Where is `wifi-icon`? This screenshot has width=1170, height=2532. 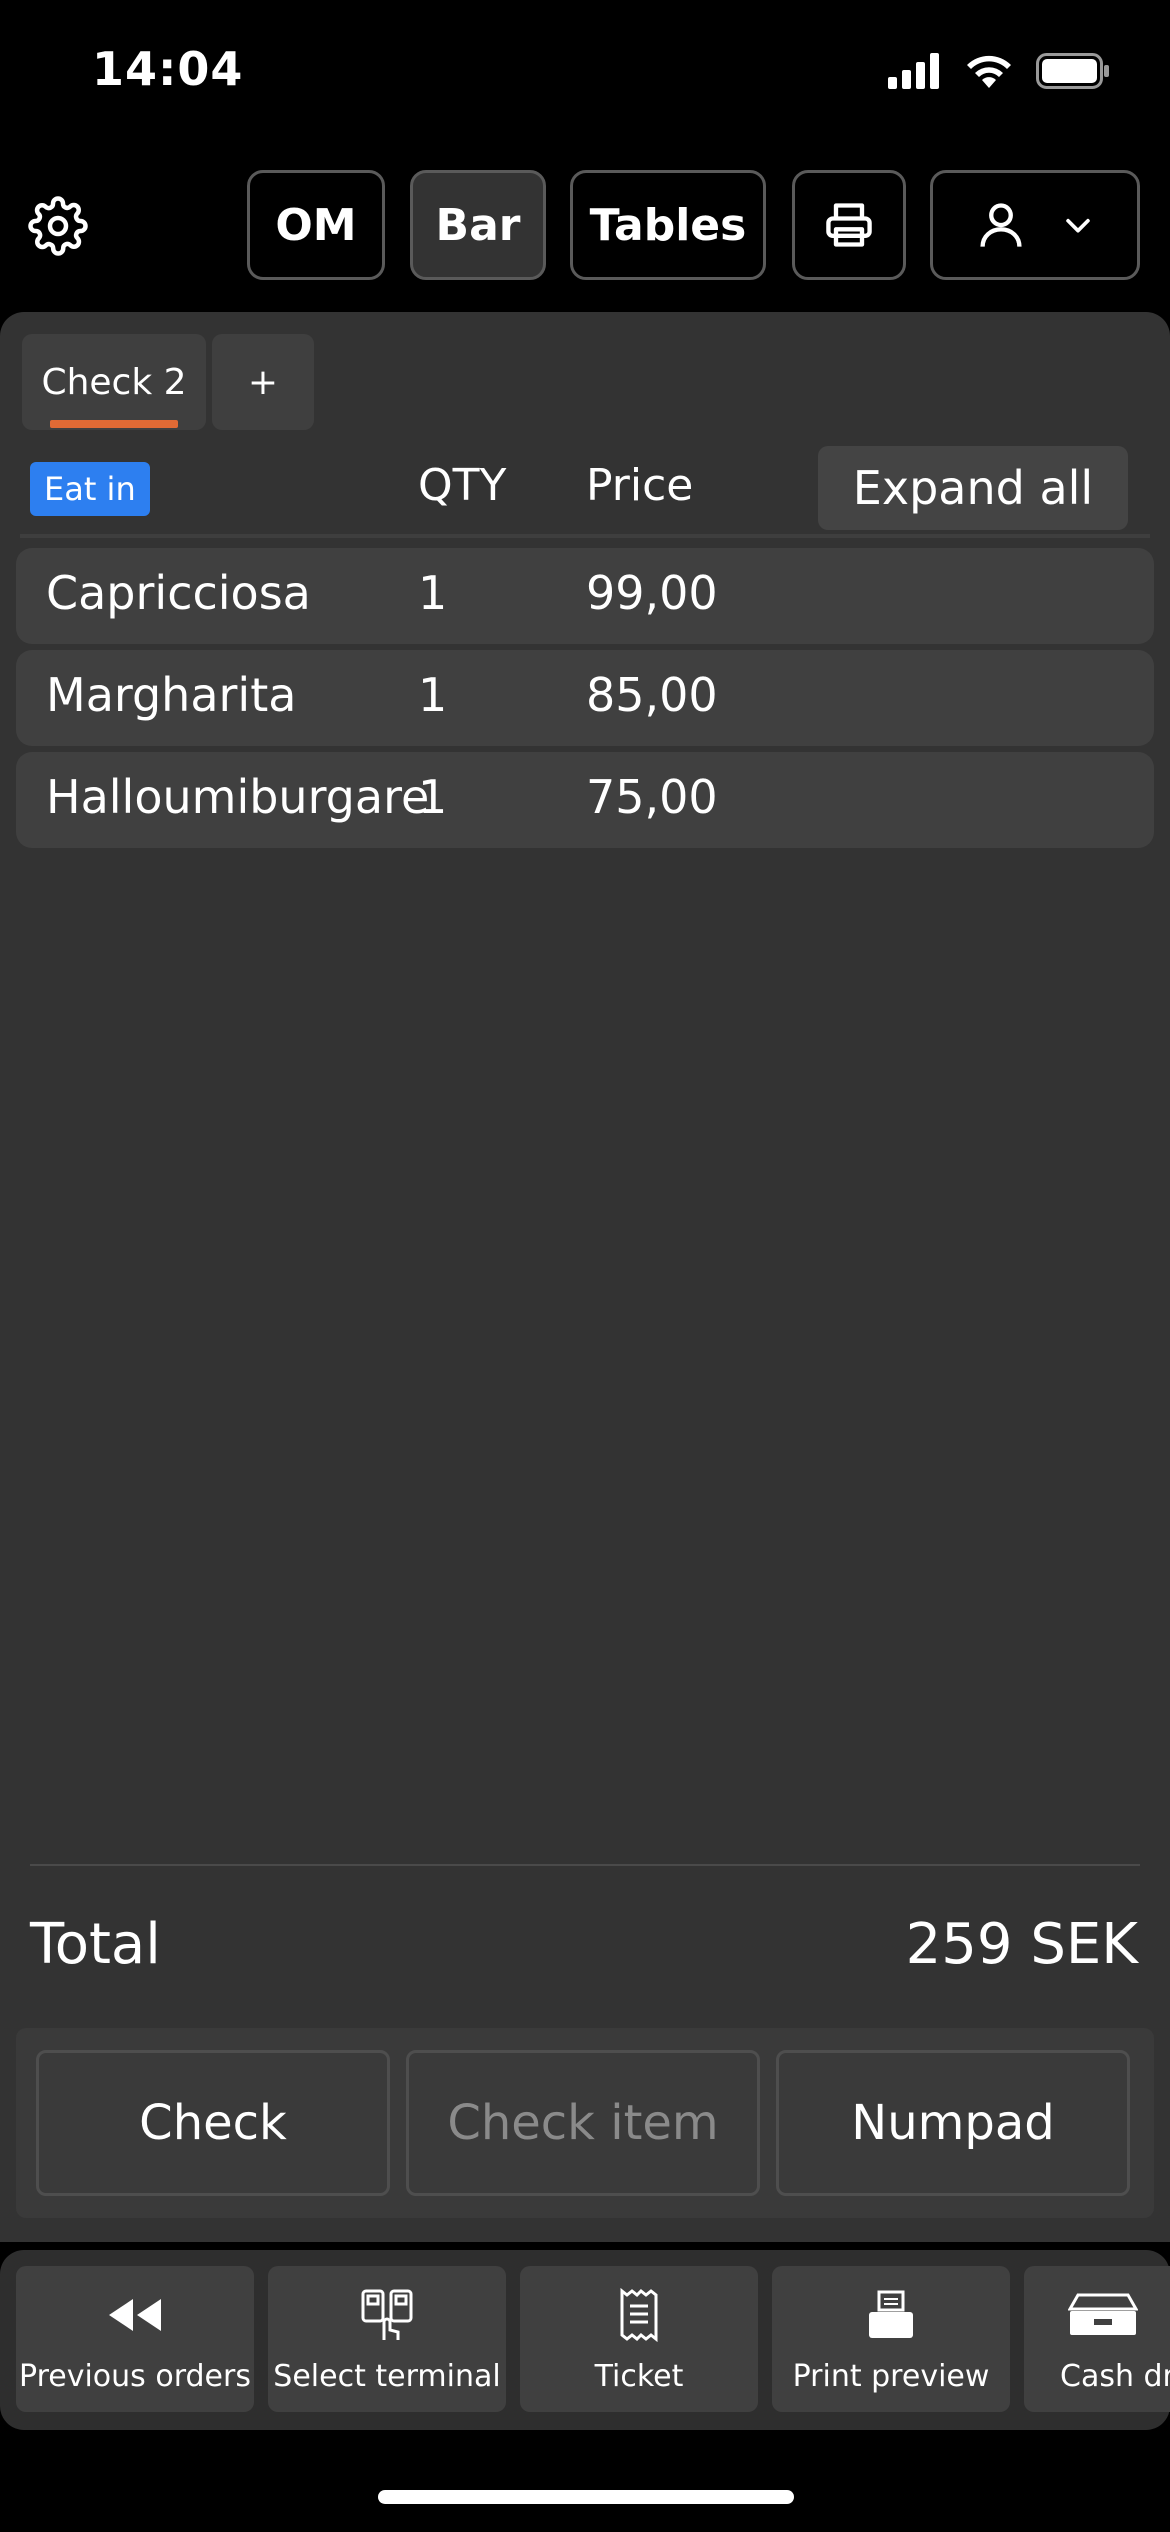
wifi-icon is located at coordinates (989, 71).